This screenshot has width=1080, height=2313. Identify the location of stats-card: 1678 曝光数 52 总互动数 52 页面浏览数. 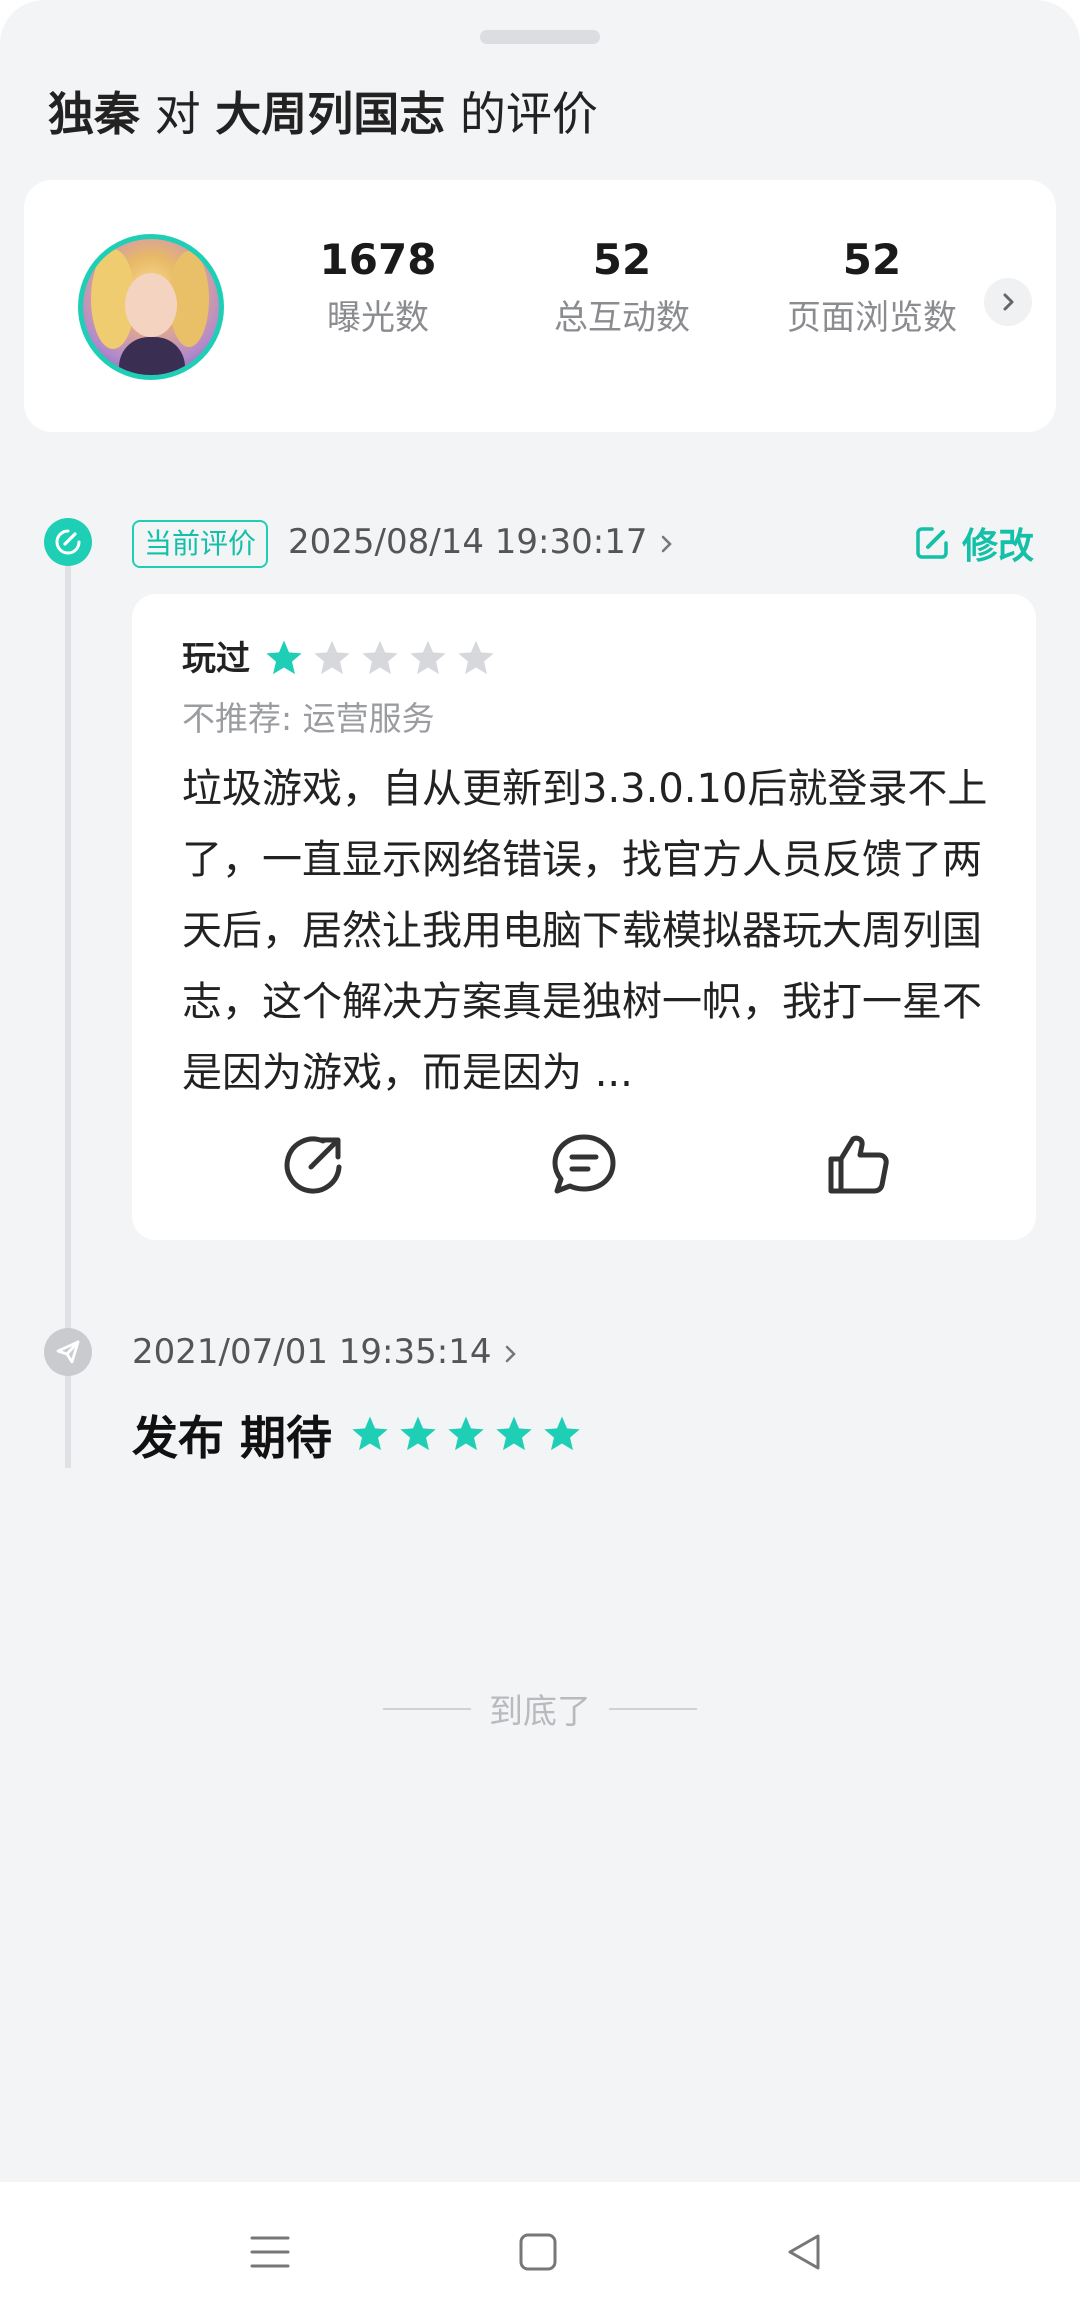
(540, 306).